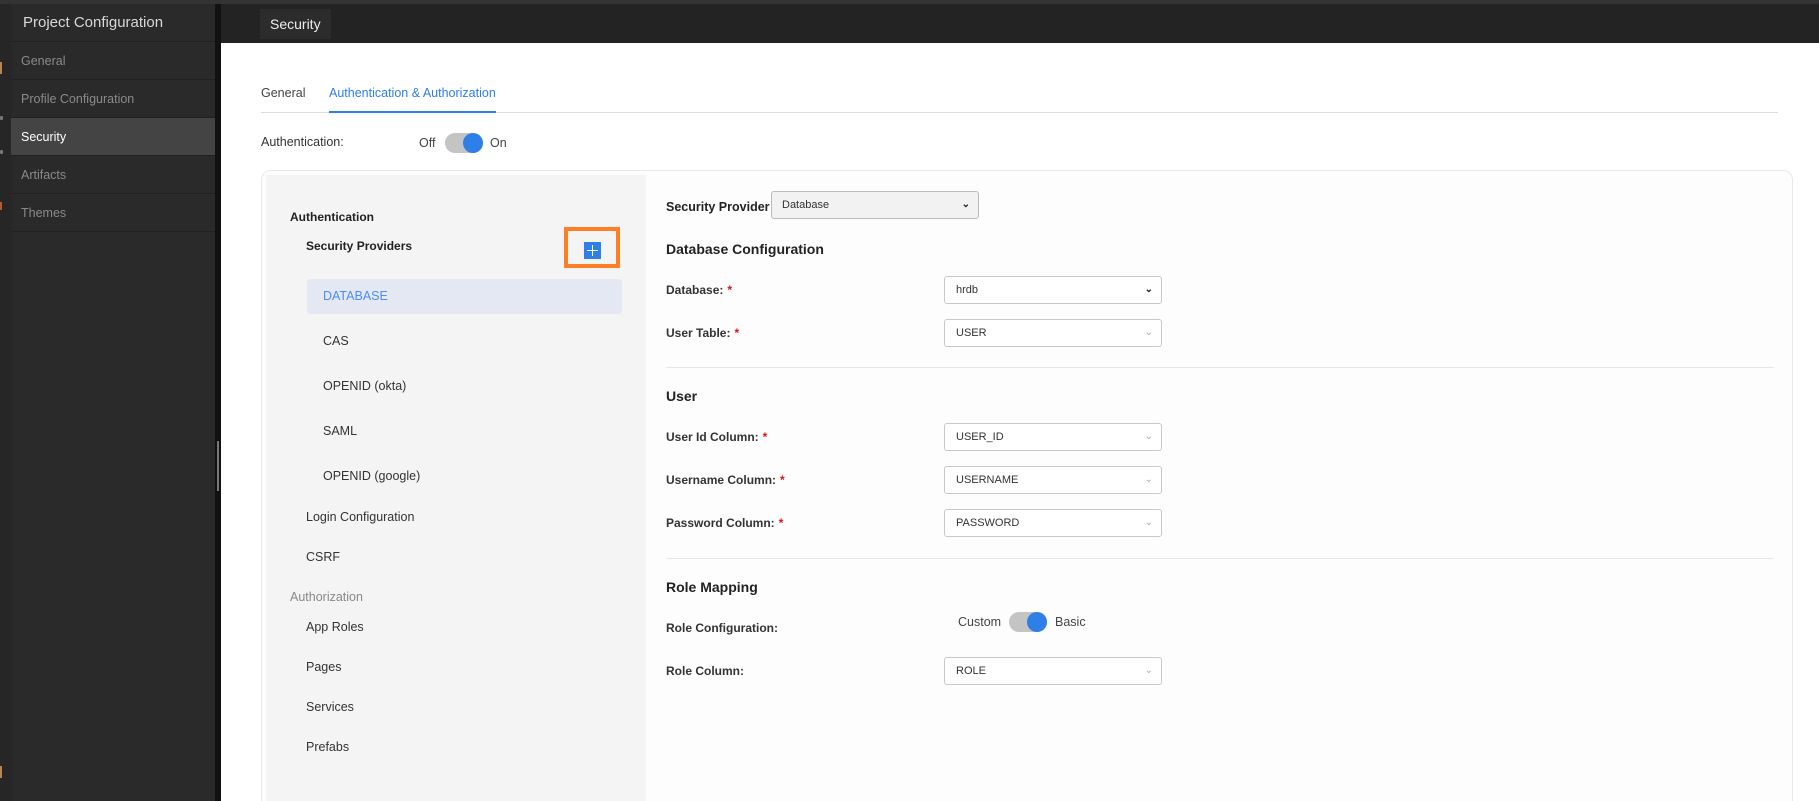 The width and height of the screenshot is (1819, 801). What do you see at coordinates (113, 213) in the screenshot?
I see `nav-item-themes: Themes` at bounding box center [113, 213].